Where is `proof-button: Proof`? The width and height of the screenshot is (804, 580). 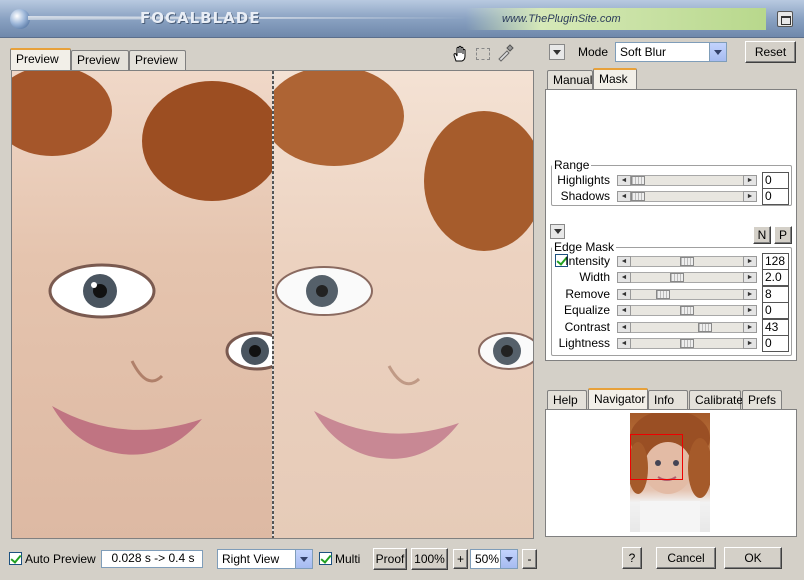 proof-button: Proof is located at coordinates (390, 559).